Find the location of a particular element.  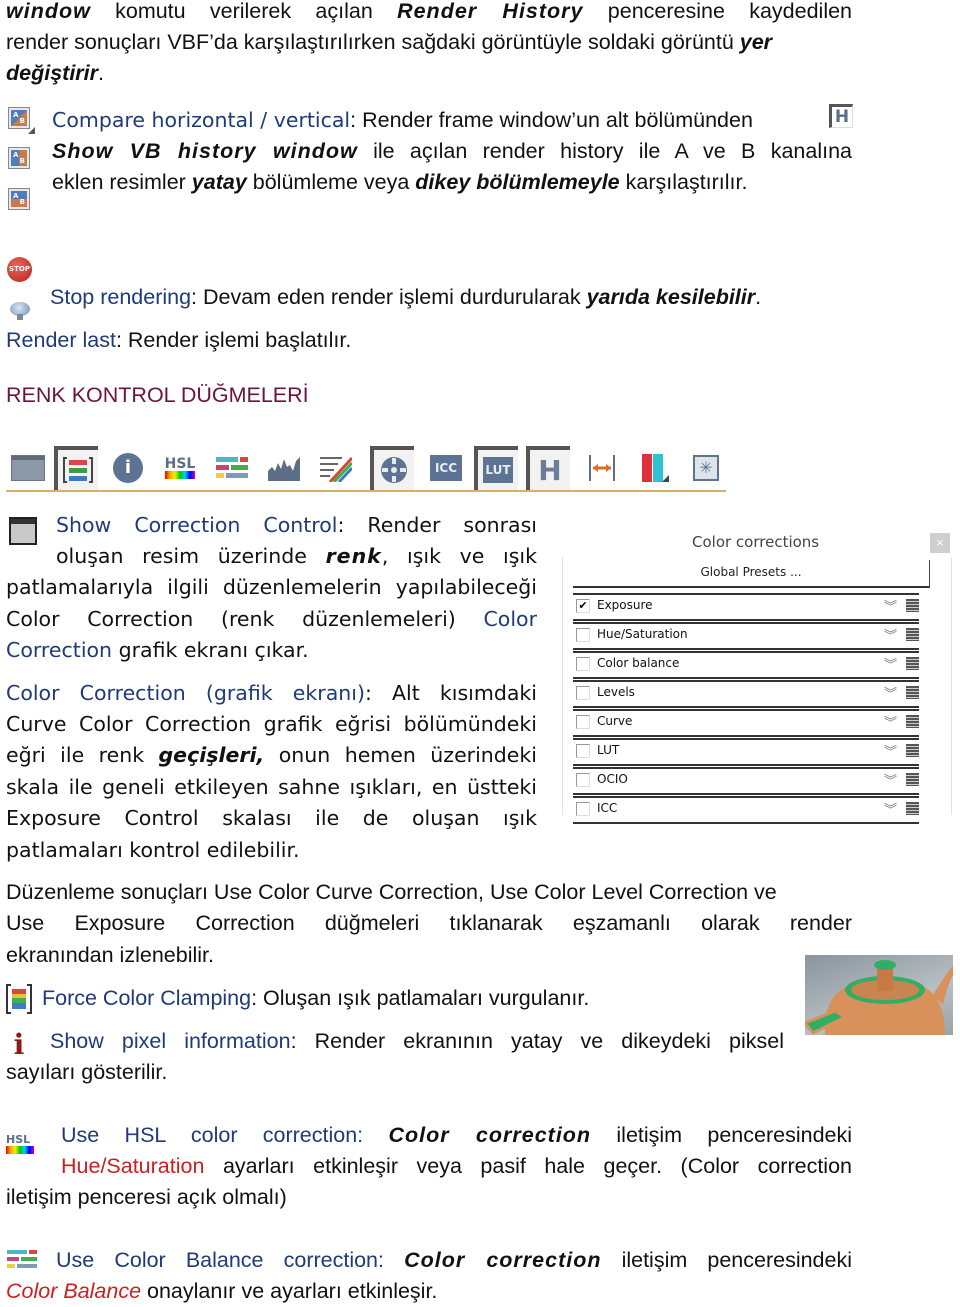

correction-row: LUT ︾ is located at coordinates (746, 752).